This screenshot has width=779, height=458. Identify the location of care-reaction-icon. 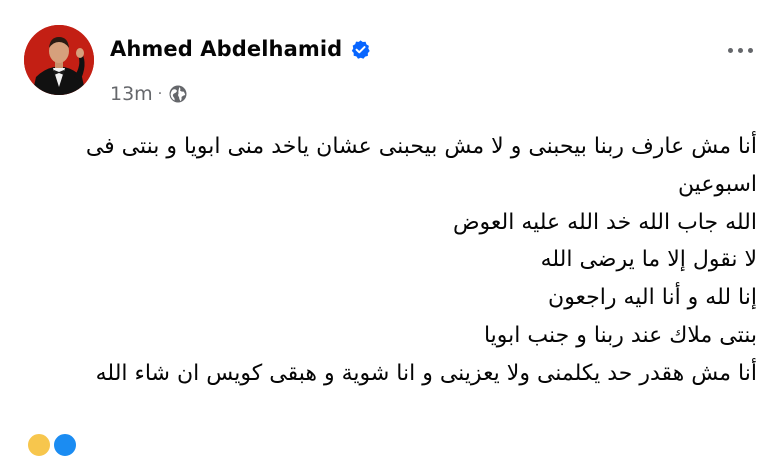
(39, 445).